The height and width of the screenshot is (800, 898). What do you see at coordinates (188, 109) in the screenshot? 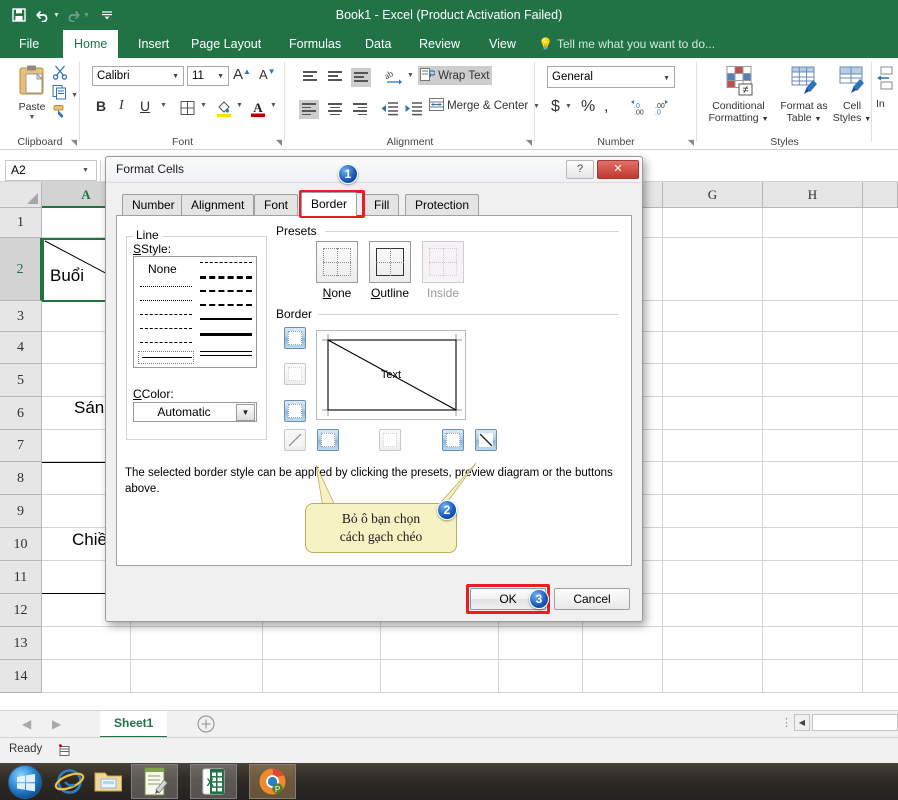
I see `borders-button` at bounding box center [188, 109].